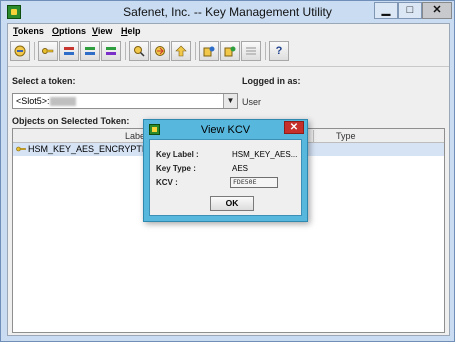 Image resolution: width=455 pixels, height=342 pixels. I want to click on logged-in-label: Logged in as:, so click(271, 81).